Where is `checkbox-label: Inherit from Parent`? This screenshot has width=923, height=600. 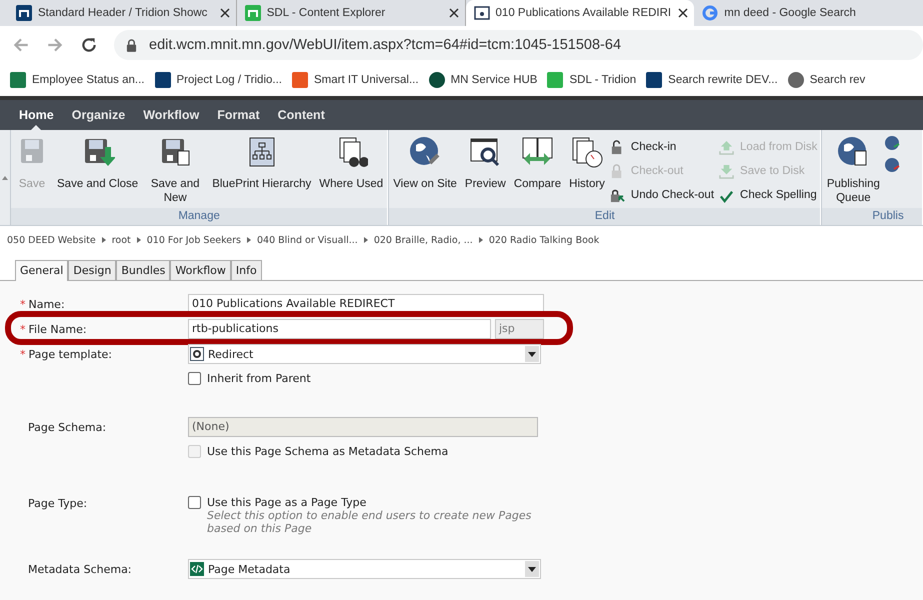 checkbox-label: Inherit from Parent is located at coordinates (259, 378).